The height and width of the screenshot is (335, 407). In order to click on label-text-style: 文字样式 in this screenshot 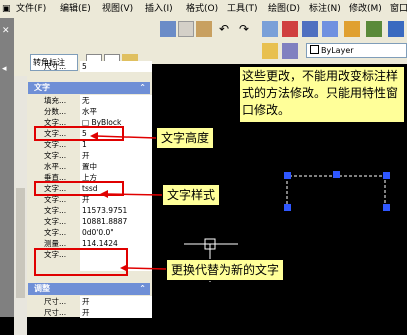, I will do `click(191, 195)`.